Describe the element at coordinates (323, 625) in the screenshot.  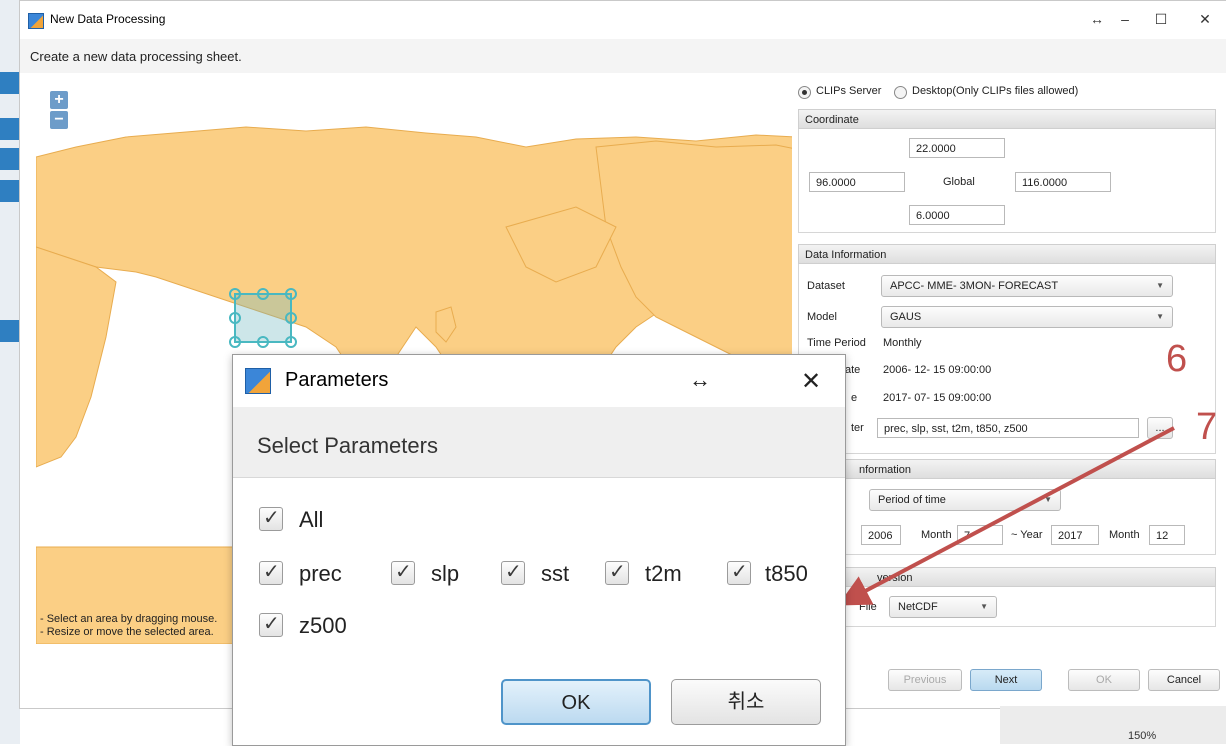
I see `checkbox-z500-label: z500` at that location.